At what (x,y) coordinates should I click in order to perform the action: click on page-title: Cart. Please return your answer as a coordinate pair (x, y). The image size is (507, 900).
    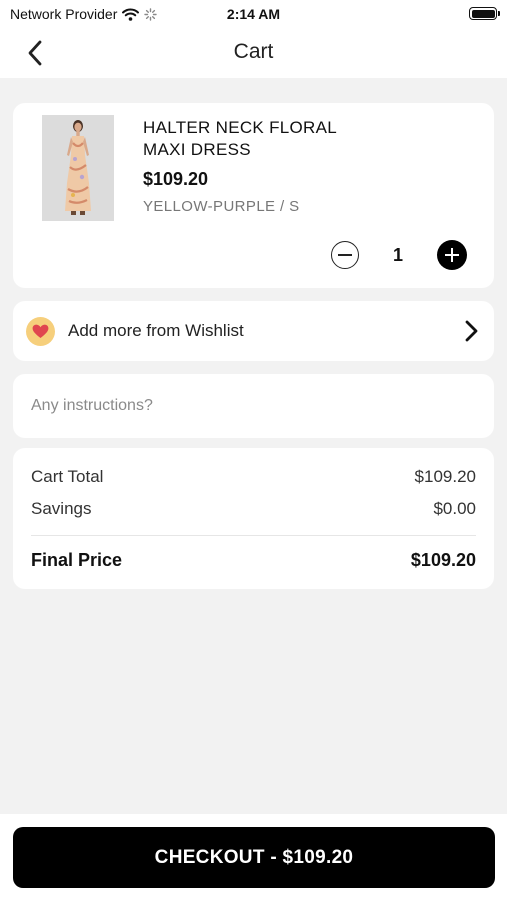
    Looking at the image, I should click on (253, 51).